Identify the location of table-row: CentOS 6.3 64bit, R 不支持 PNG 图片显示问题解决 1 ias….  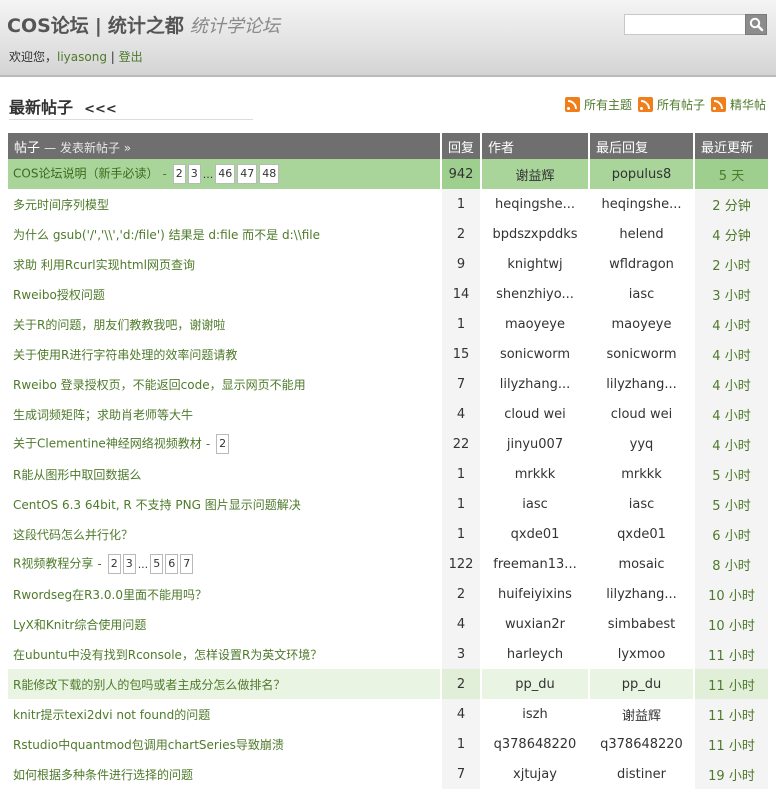
(388, 504).